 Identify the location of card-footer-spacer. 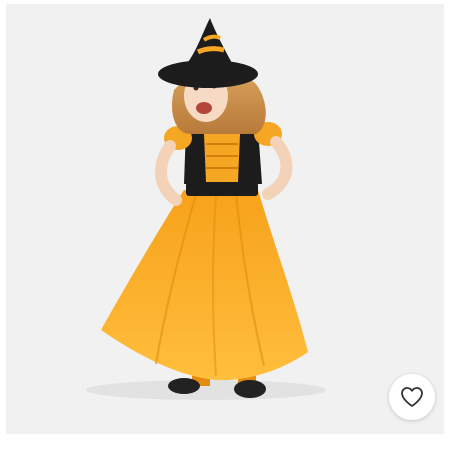
(225, 443).